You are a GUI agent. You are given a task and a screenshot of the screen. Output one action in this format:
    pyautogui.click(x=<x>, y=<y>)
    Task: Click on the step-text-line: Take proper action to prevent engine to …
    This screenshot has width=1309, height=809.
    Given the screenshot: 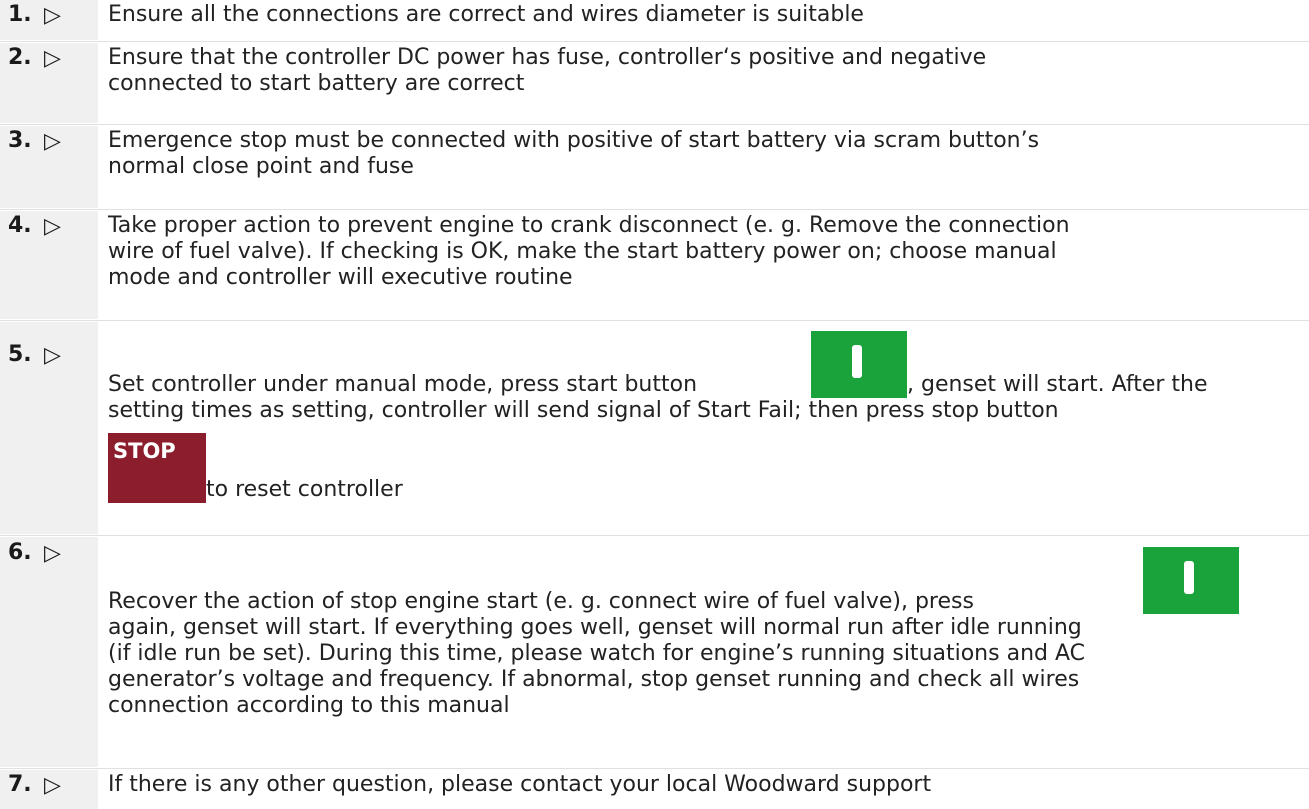 What is the action you would take?
    pyautogui.click(x=589, y=225)
    